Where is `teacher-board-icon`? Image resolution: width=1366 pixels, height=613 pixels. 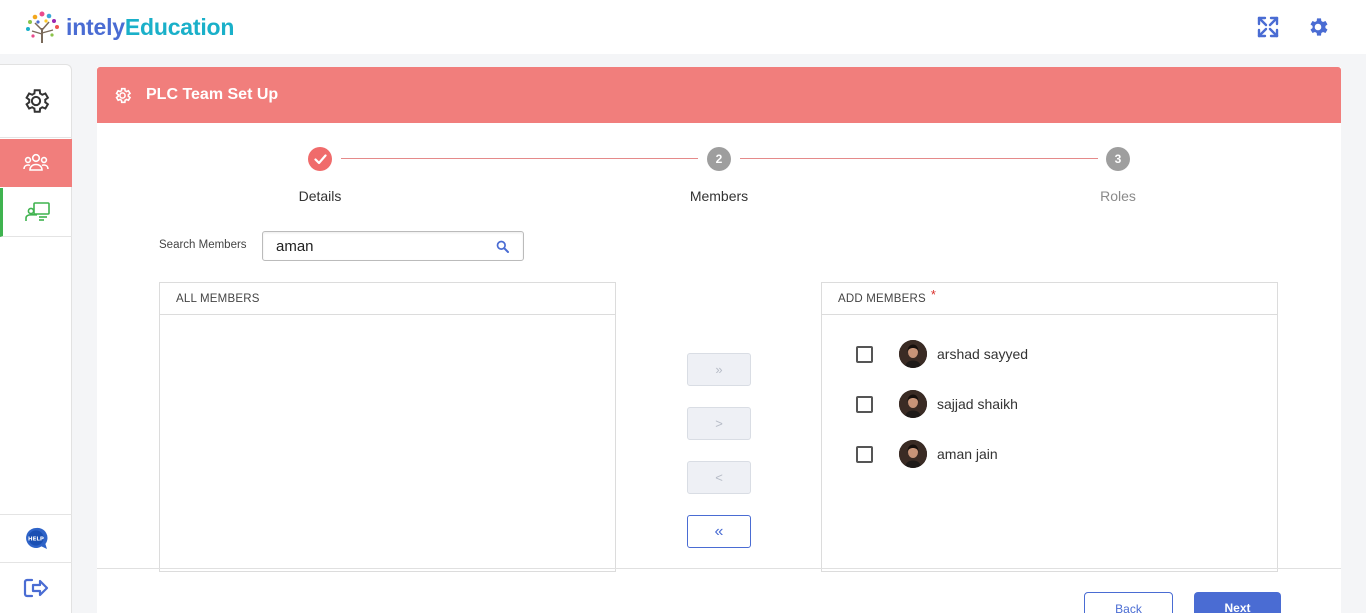
teacher-board-icon is located at coordinates (37, 211).